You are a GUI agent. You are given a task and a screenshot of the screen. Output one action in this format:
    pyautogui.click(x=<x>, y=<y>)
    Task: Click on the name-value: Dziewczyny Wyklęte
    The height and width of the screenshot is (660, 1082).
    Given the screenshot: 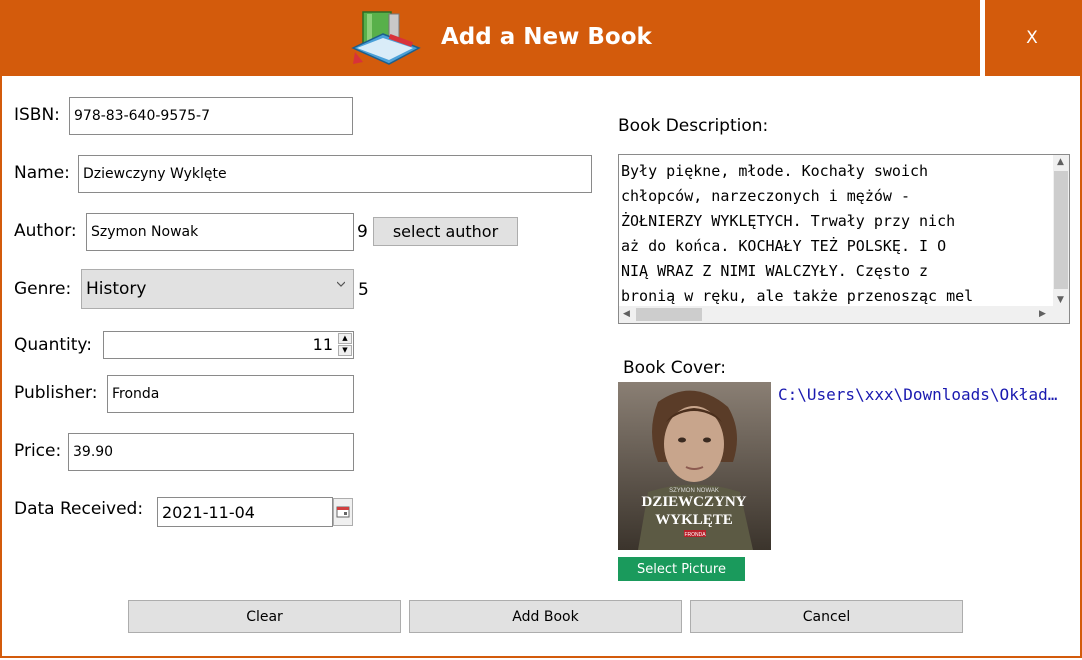 What is the action you would take?
    pyautogui.click(x=155, y=174)
    